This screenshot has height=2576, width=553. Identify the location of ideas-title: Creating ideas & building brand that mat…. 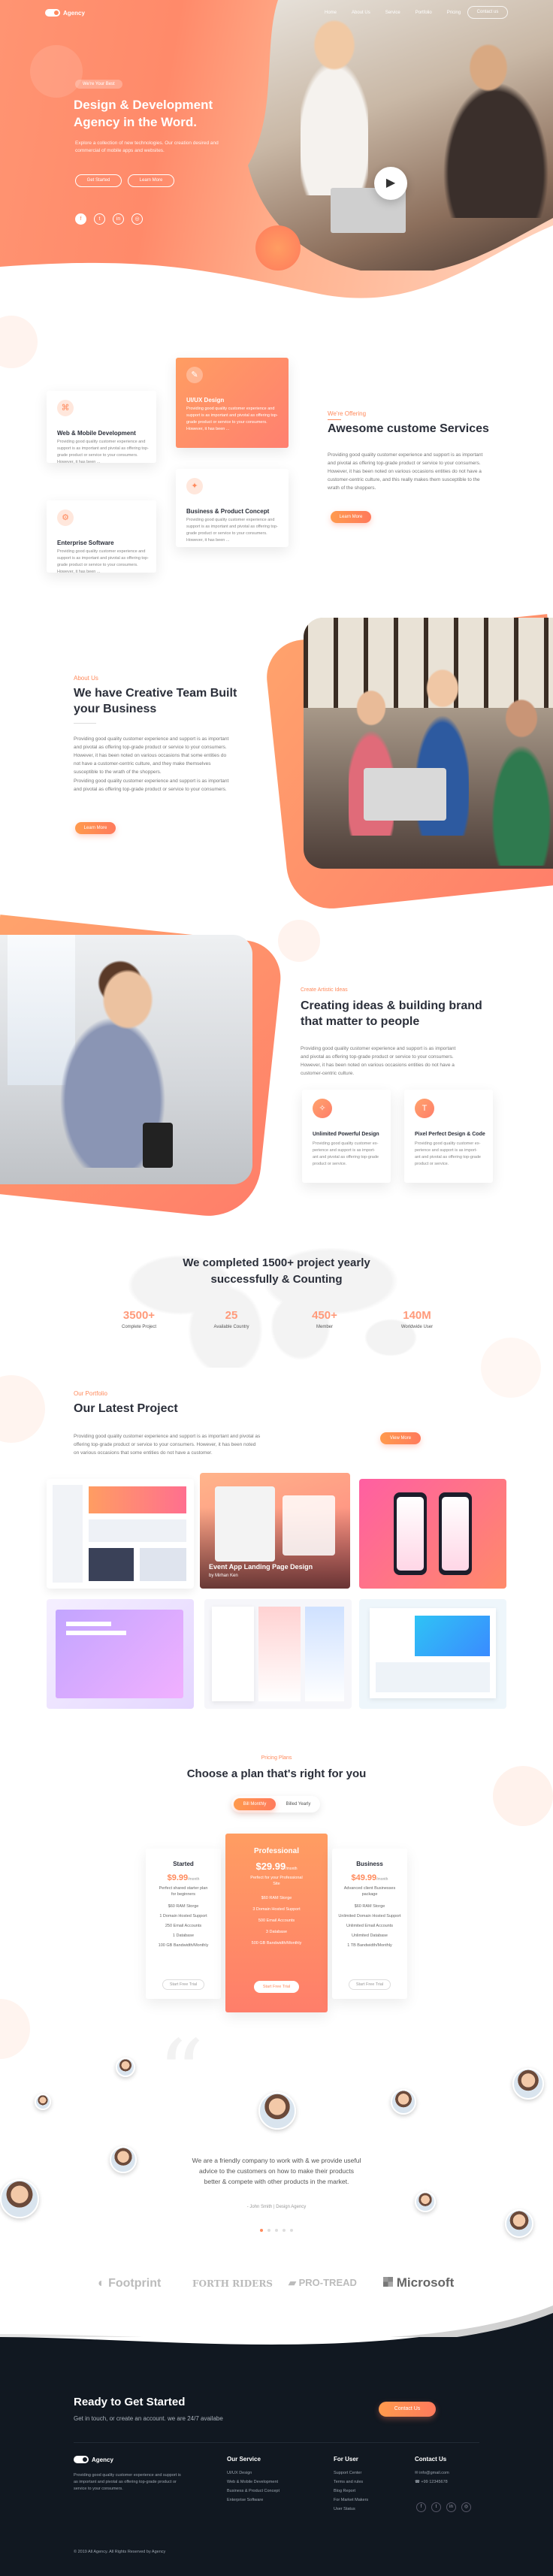
(391, 1014).